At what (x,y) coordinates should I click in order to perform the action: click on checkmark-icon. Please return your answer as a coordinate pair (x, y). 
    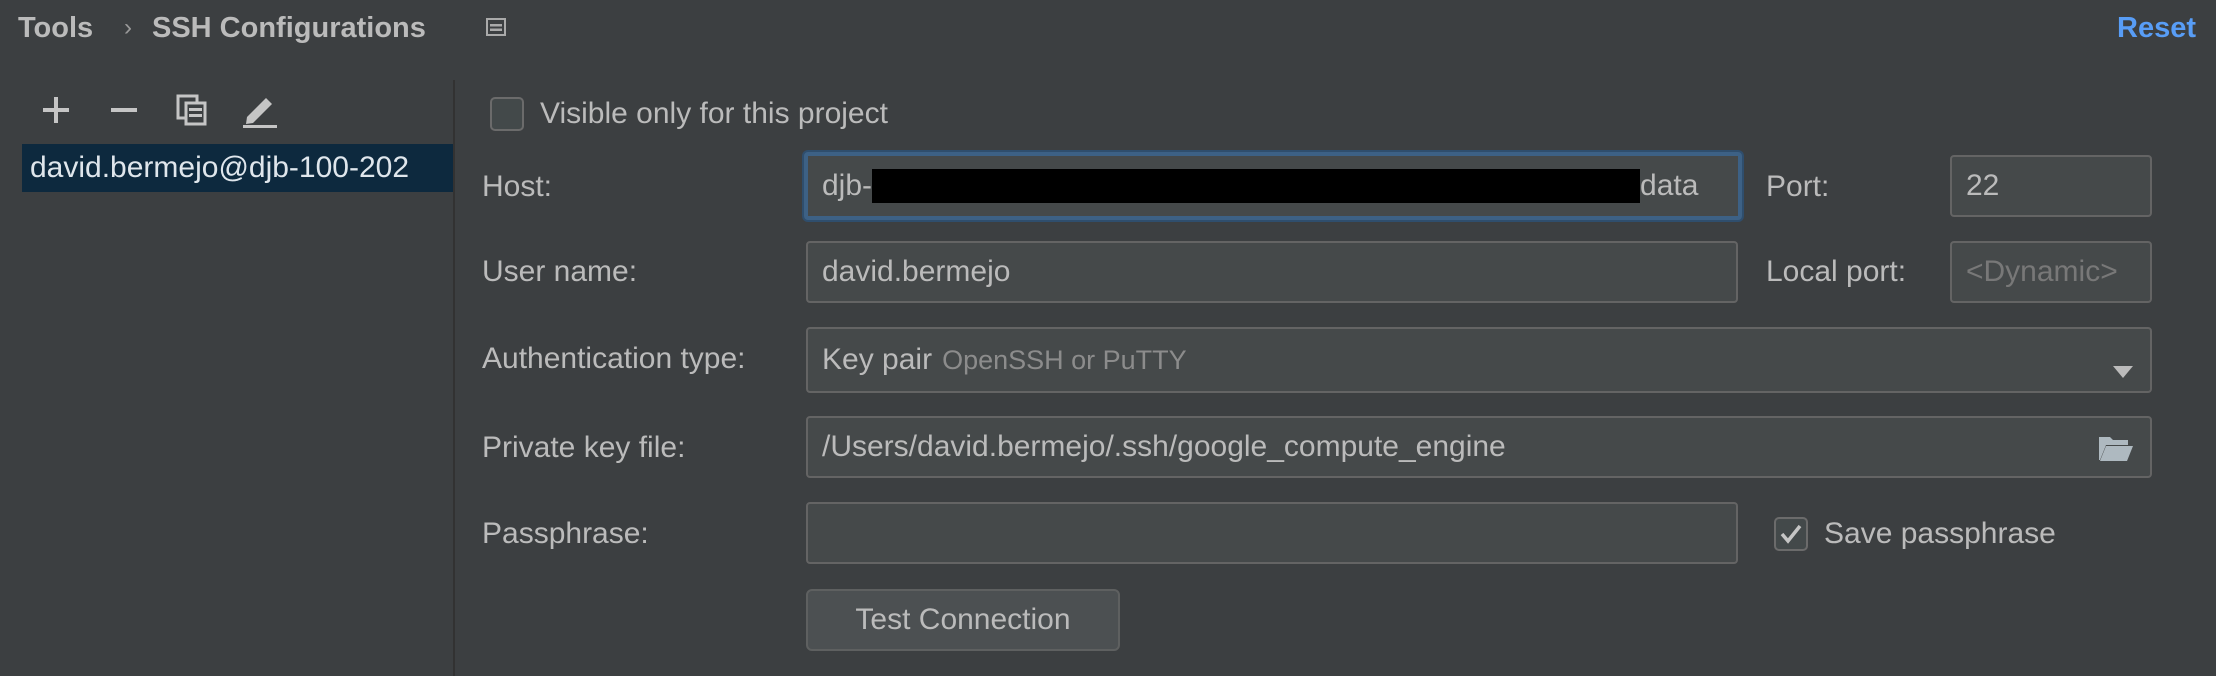
    Looking at the image, I should click on (1791, 534).